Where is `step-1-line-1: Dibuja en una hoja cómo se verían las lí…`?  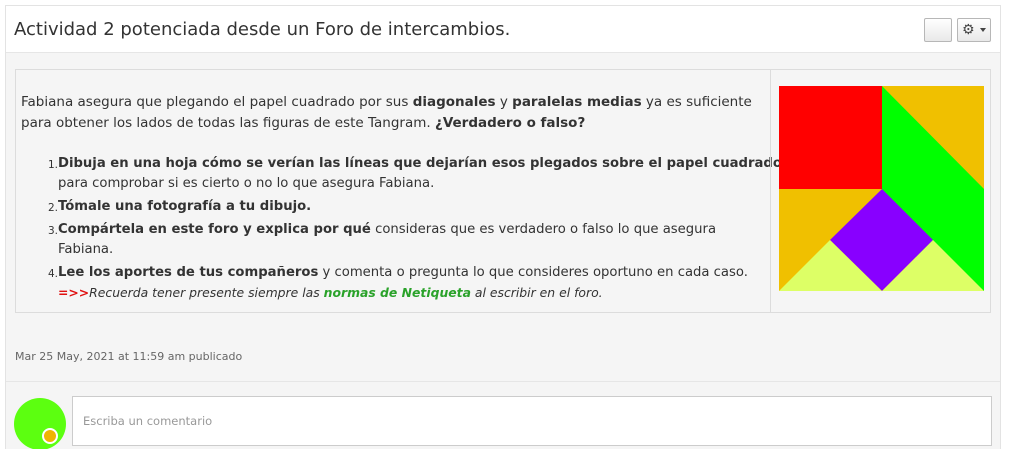 step-1-line-1: Dibuja en una hoja cómo se verían las lí… is located at coordinates (399, 164).